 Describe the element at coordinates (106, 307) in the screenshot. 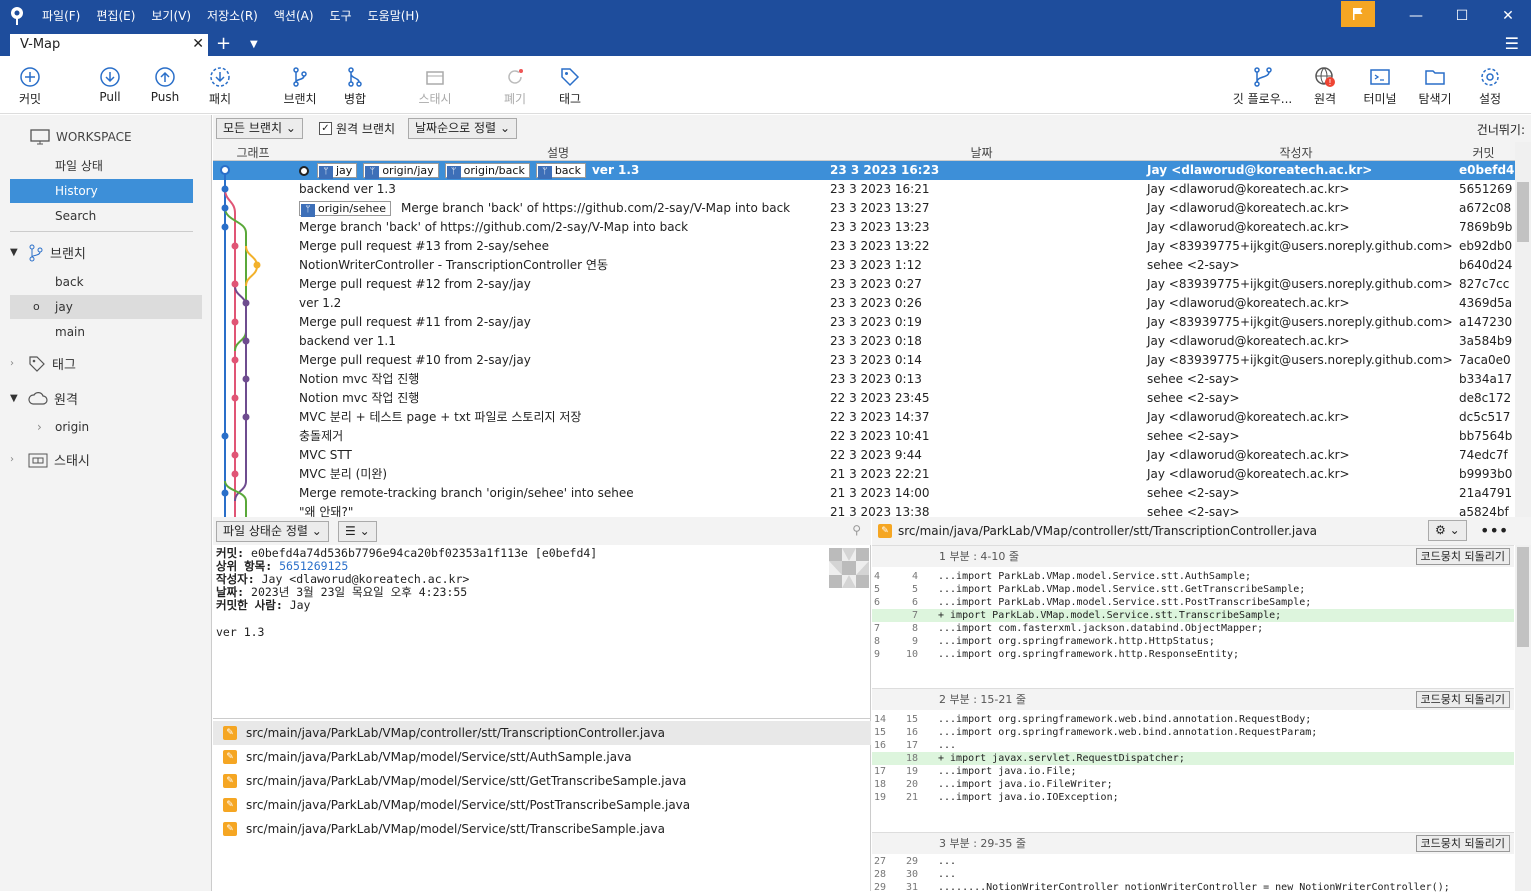

I see `sidebar-branch-jay: o jay` at that location.